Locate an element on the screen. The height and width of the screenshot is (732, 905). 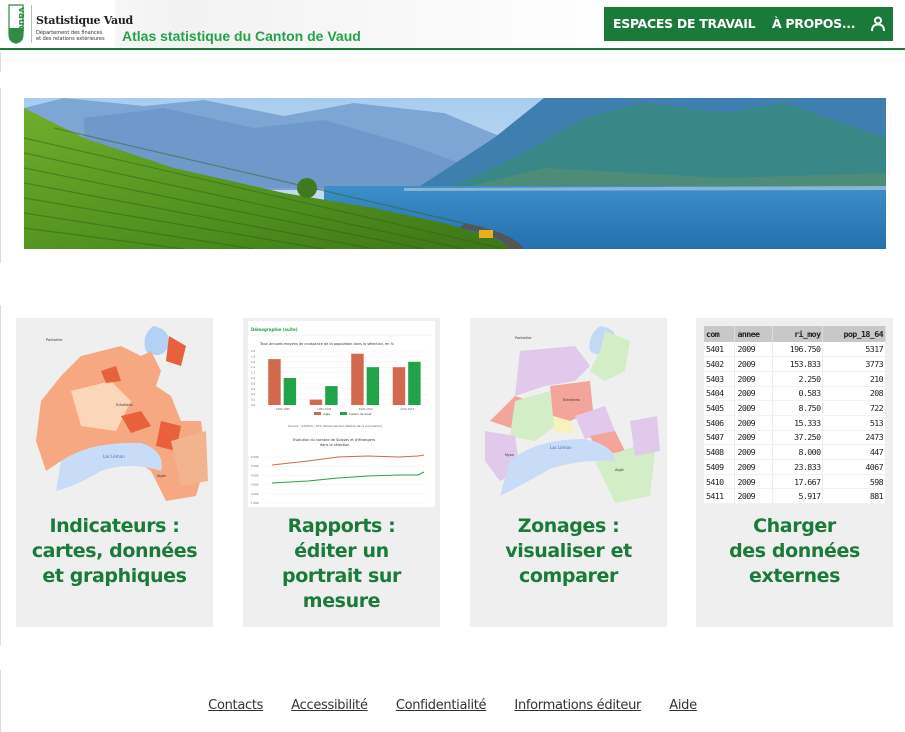
table-cell: 0.583 is located at coordinates (798, 394).